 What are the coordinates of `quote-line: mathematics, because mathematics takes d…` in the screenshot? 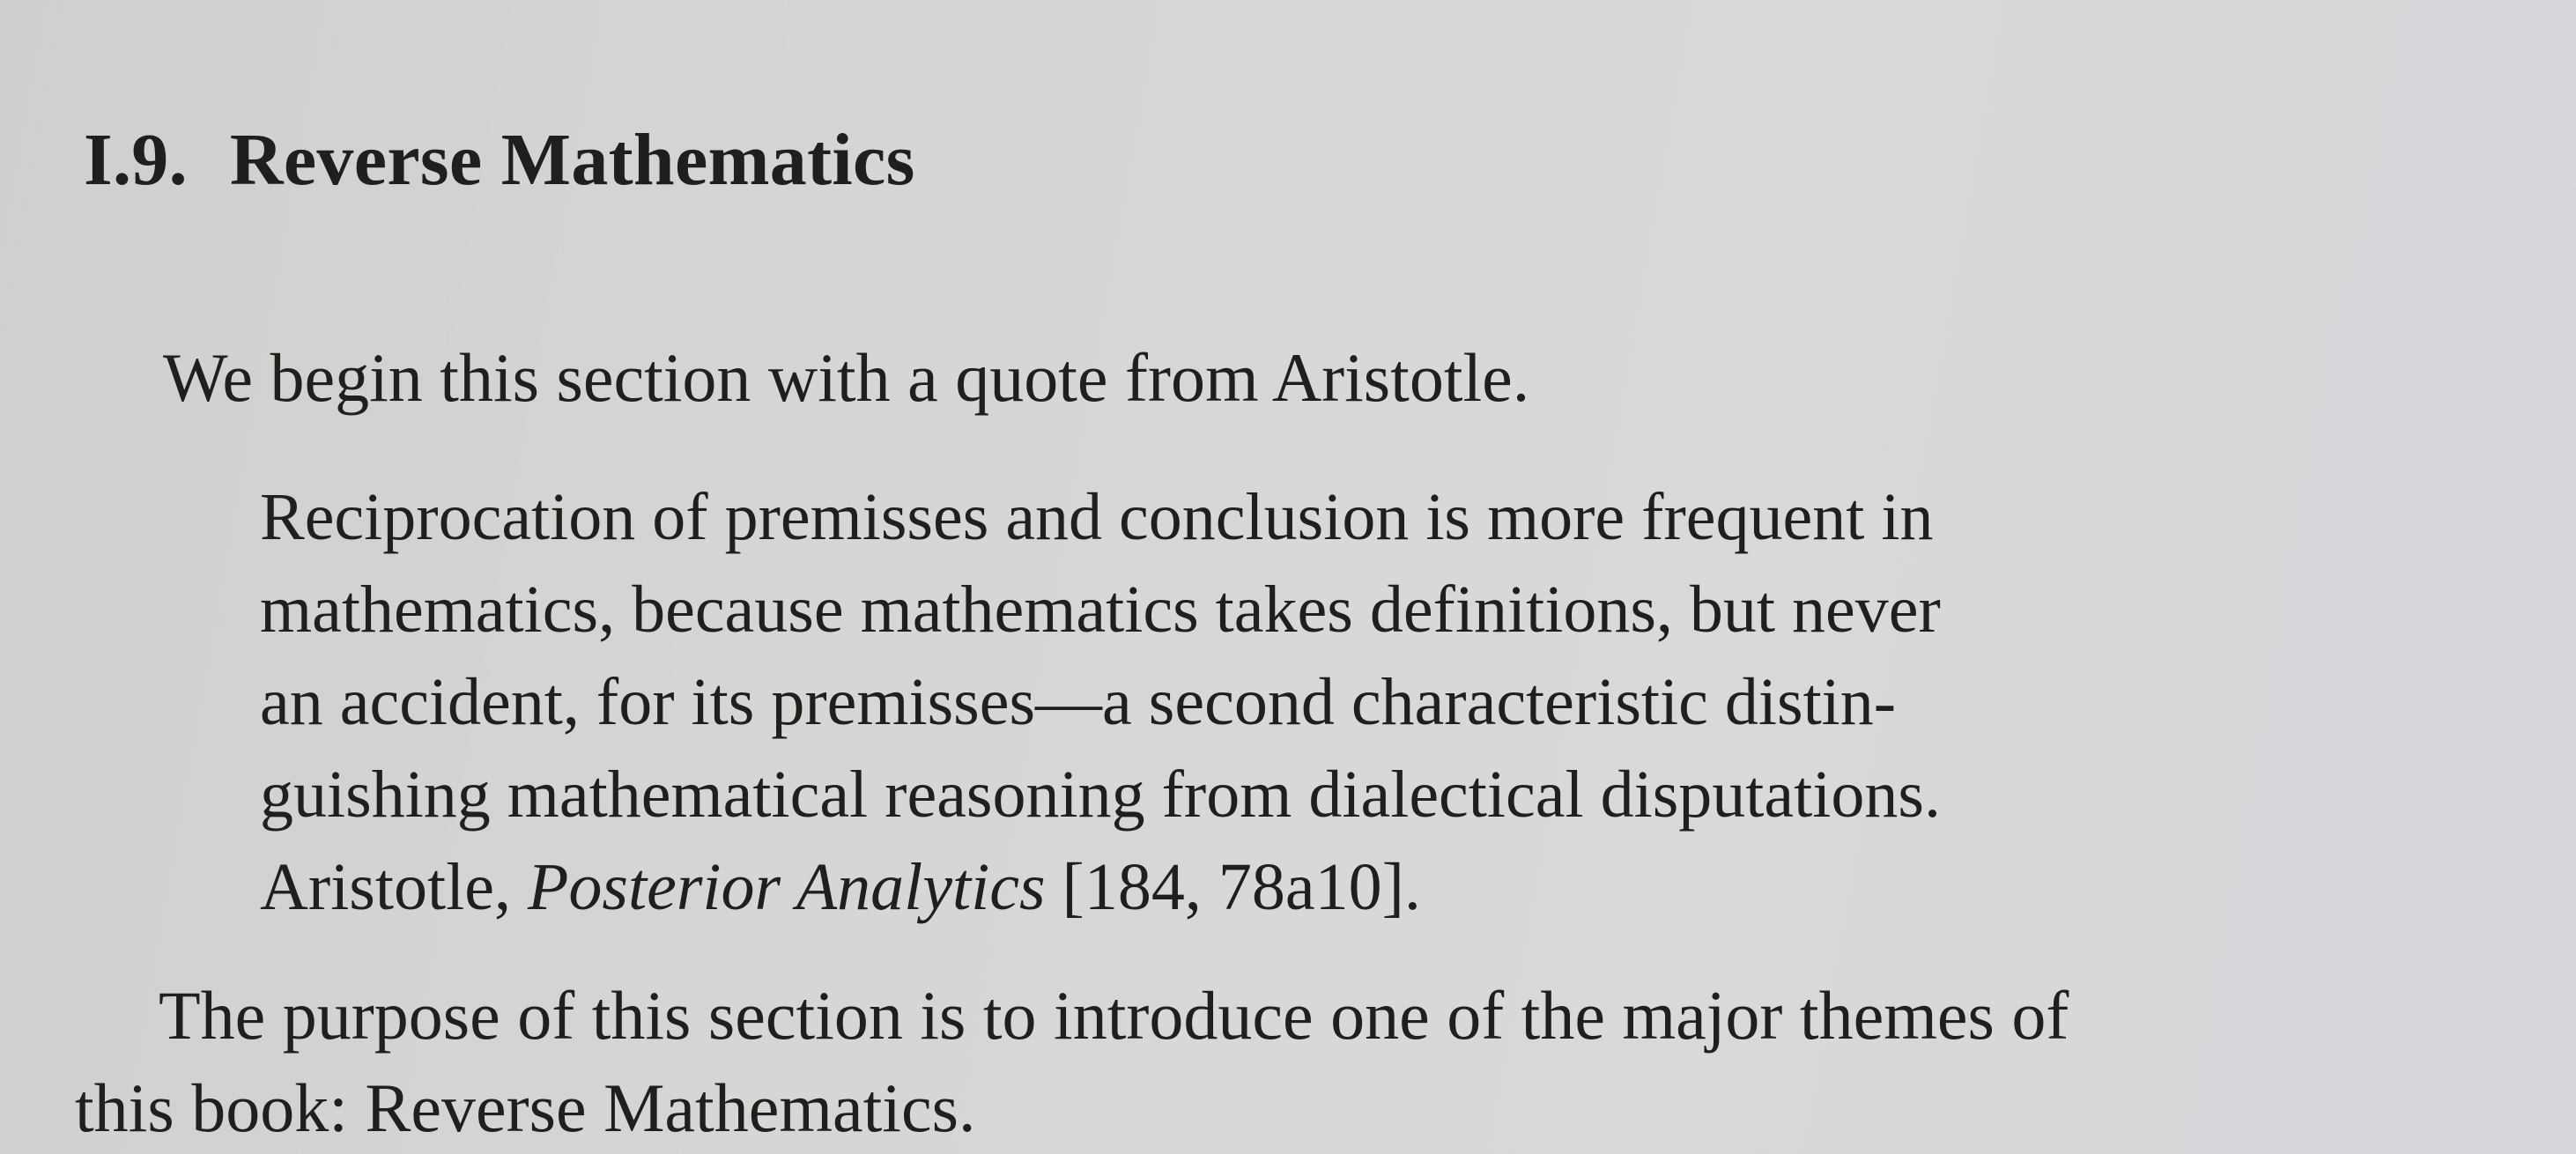 It's located at (1100, 610).